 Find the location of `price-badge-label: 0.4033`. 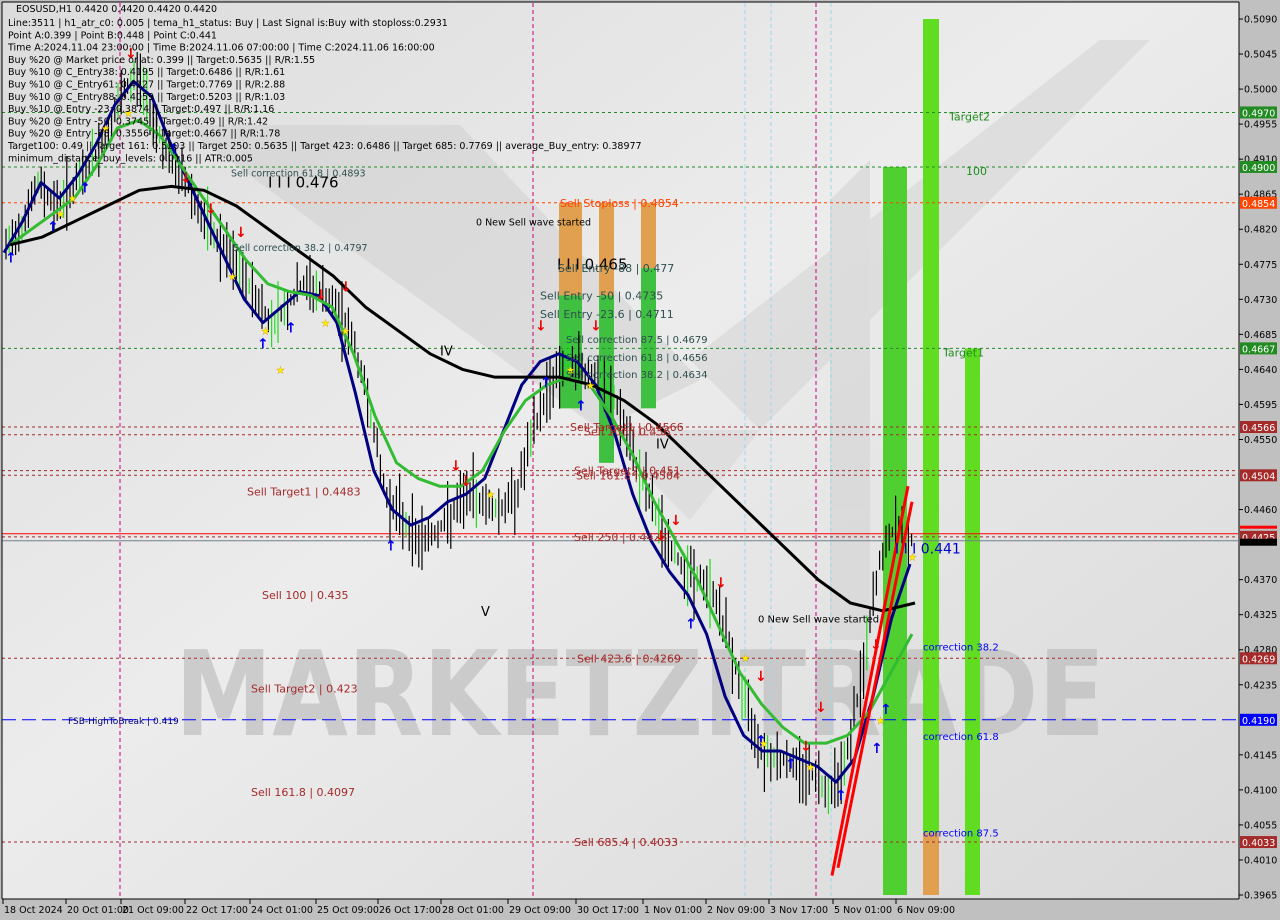

price-badge-label: 0.4033 is located at coordinates (1258, 843).